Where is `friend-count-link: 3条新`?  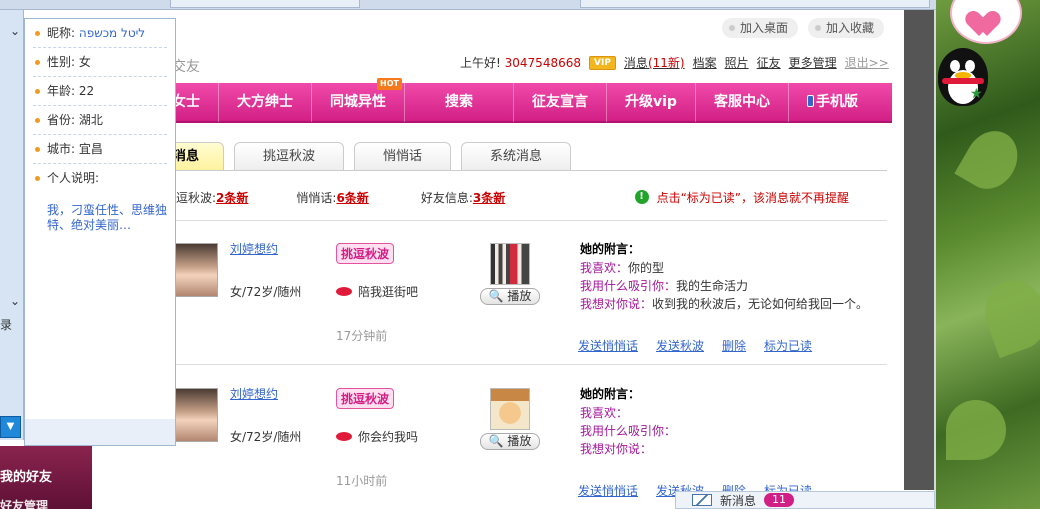
friend-count-link: 3条新 is located at coordinates (489, 198).